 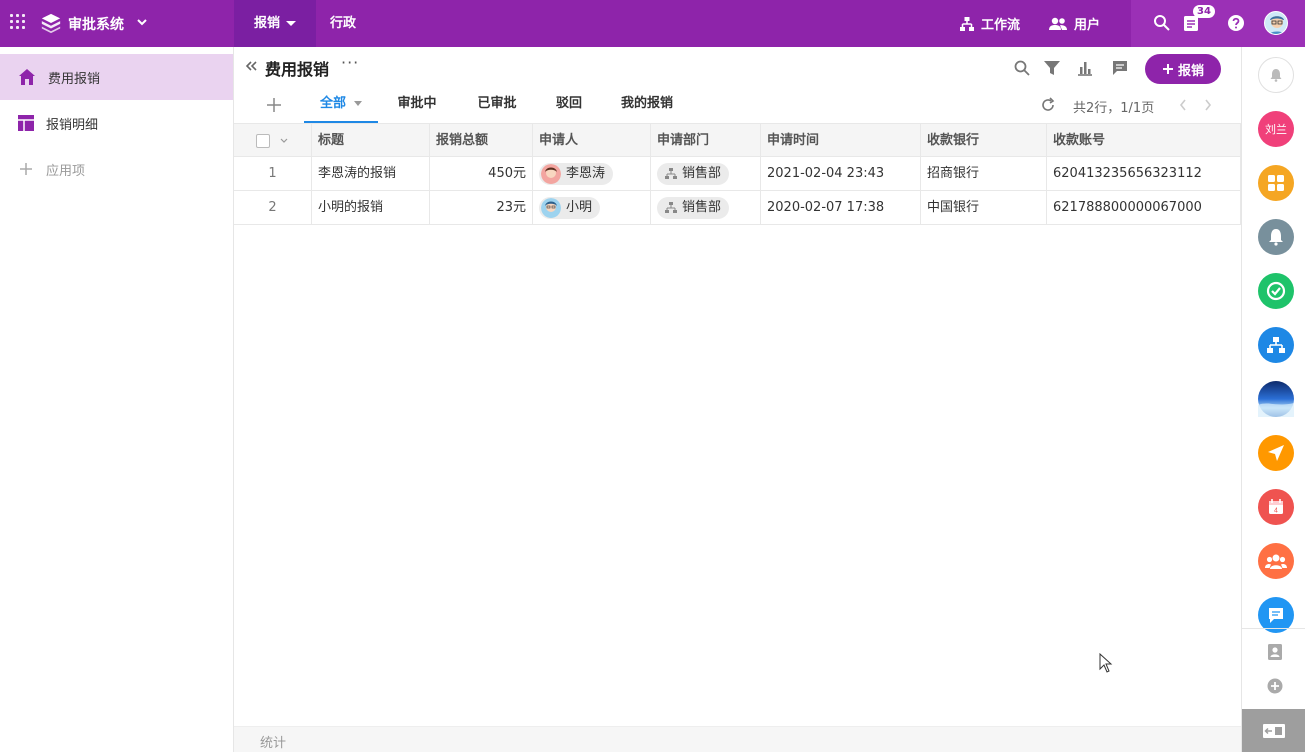 I want to click on applicant-name: 李恩涛, so click(x=586, y=173).